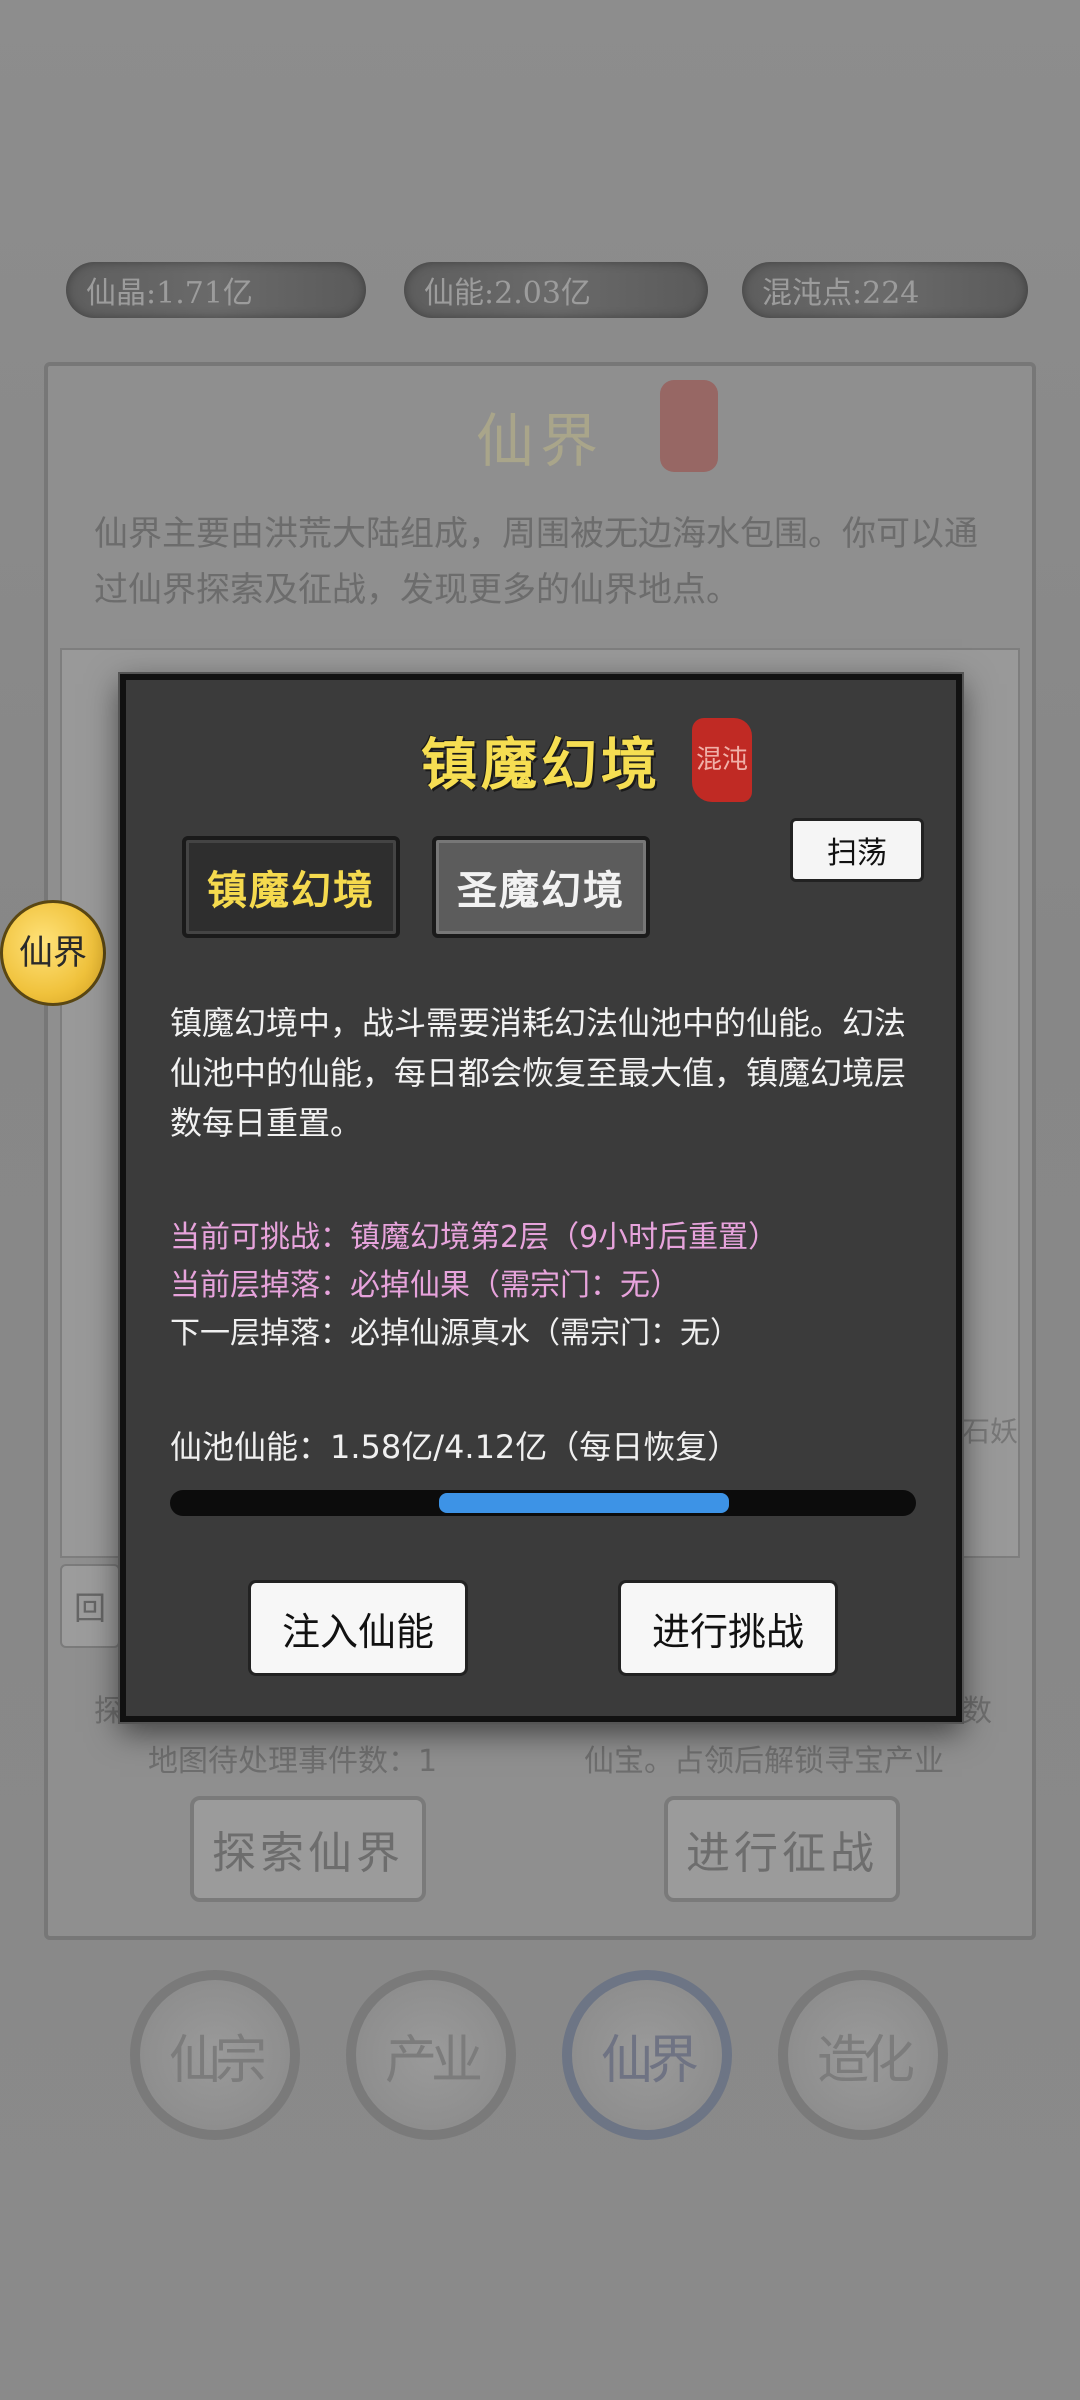  What do you see at coordinates (841, 293) in the screenshot?
I see `resource-chaos-label: 混沌点:224` at bounding box center [841, 293].